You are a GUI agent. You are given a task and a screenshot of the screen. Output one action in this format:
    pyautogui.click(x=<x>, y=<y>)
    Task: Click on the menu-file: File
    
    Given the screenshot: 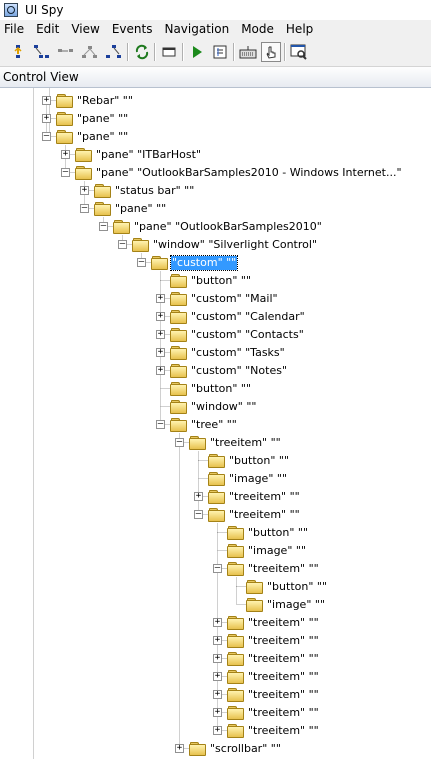 What is the action you would take?
    pyautogui.click(x=15, y=29)
    